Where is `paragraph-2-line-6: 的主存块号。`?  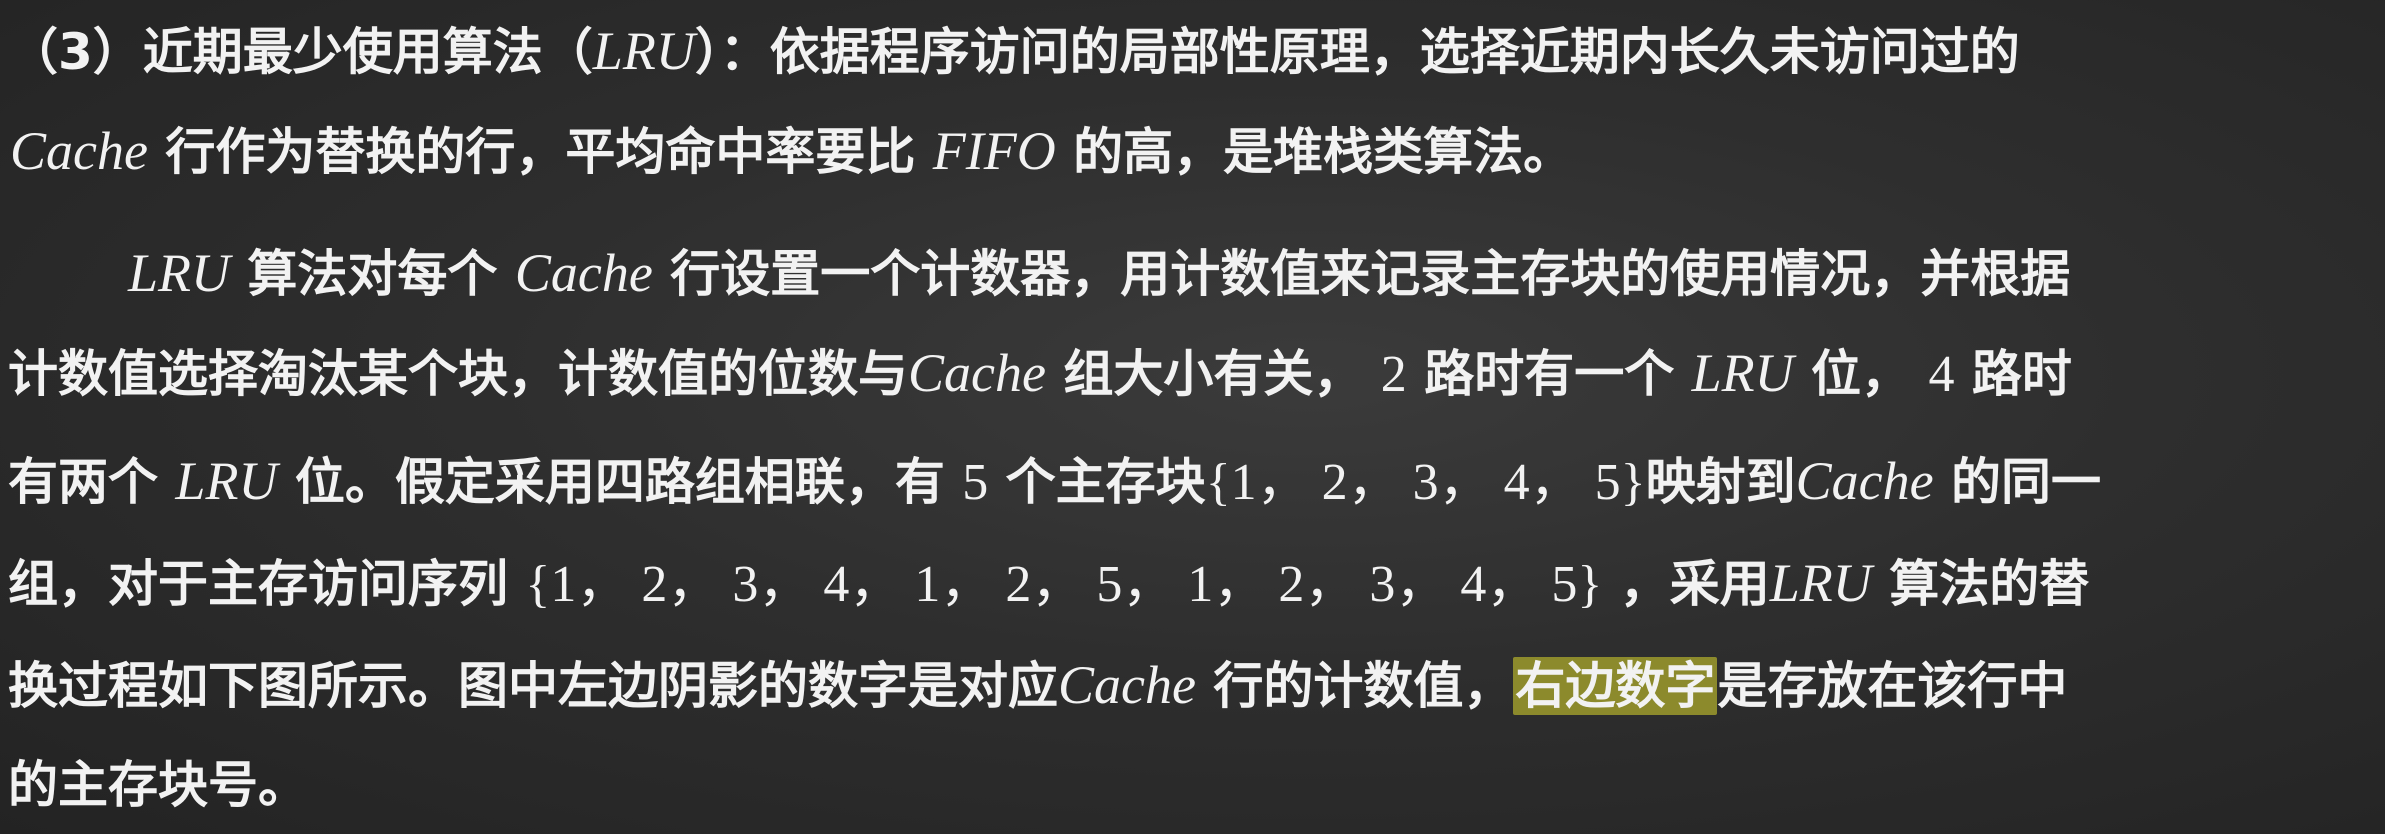 paragraph-2-line-6: 的主存块号。 is located at coordinates (158, 785).